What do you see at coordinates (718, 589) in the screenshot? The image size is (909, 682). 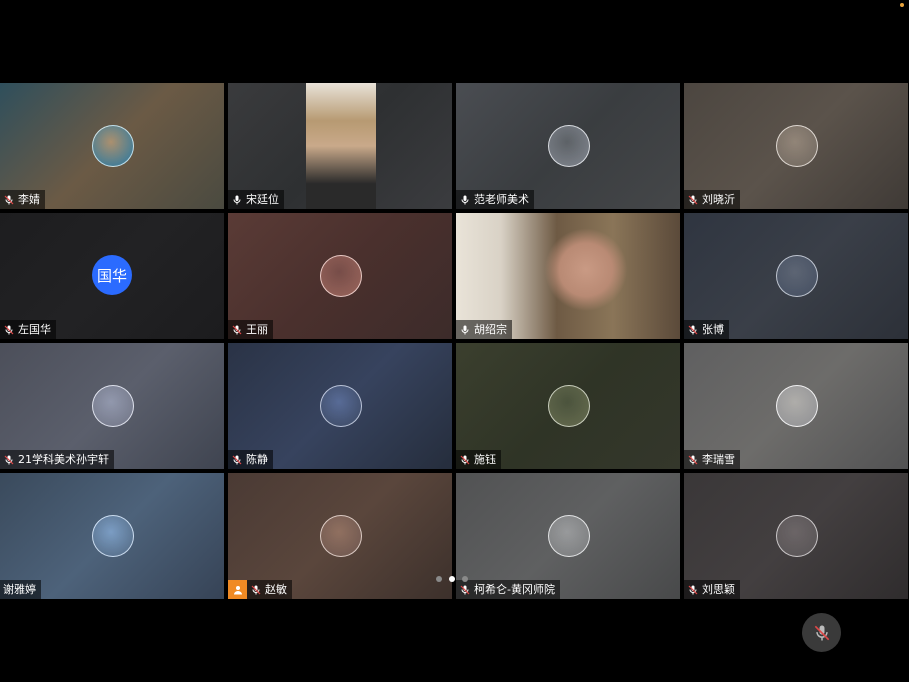 I see `participant-name: 刘思颖` at bounding box center [718, 589].